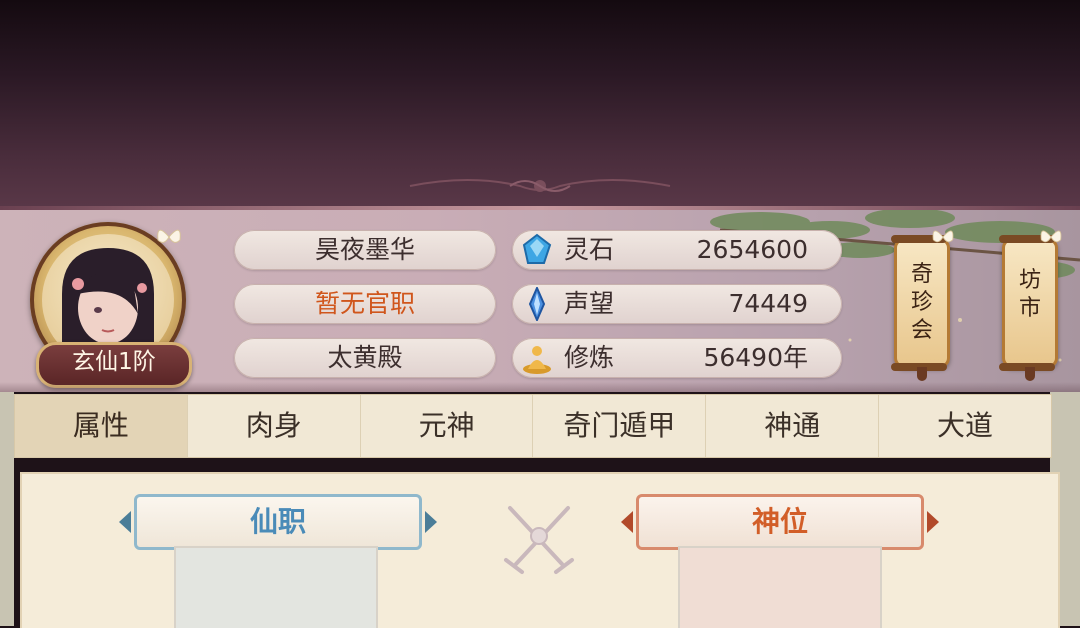 This screenshot has width=1080, height=628. I want to click on stat-value: 74449, so click(768, 303).